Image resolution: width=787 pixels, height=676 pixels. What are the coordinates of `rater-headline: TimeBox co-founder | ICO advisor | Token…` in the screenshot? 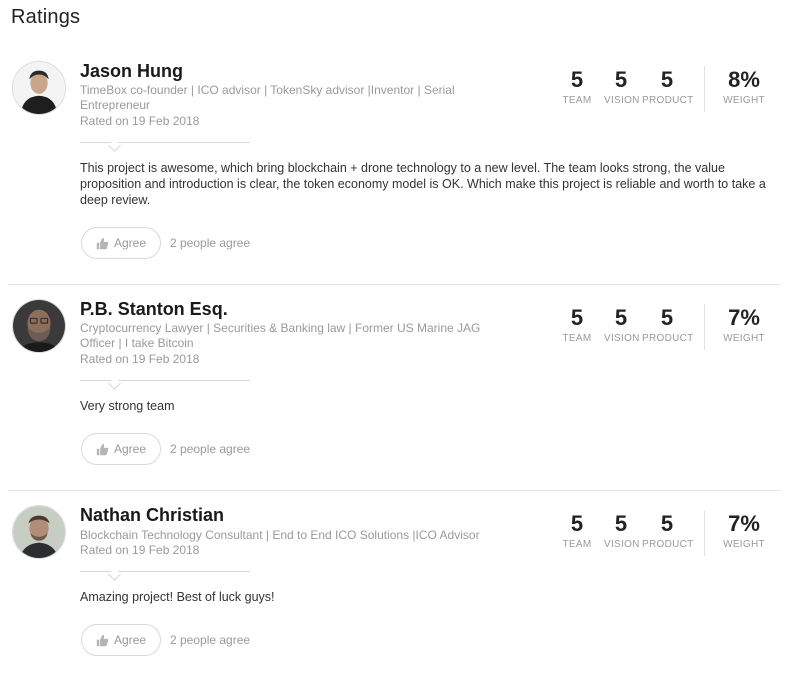 It's located at (267, 97).